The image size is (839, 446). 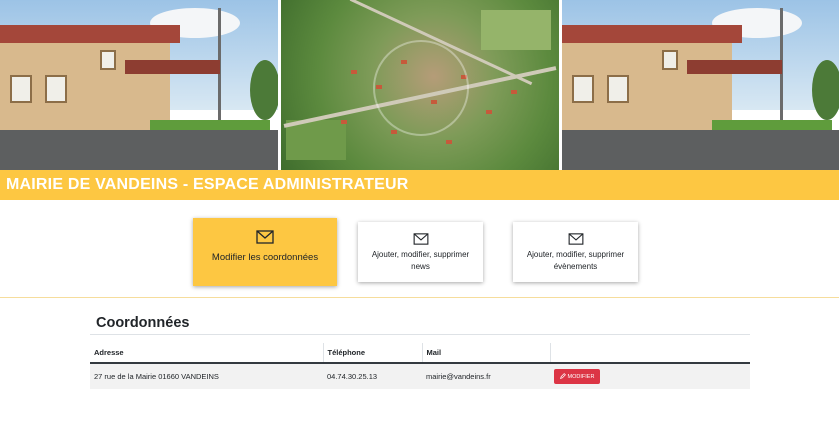 I want to click on action-cell: MODIFIER, so click(x=650, y=376).